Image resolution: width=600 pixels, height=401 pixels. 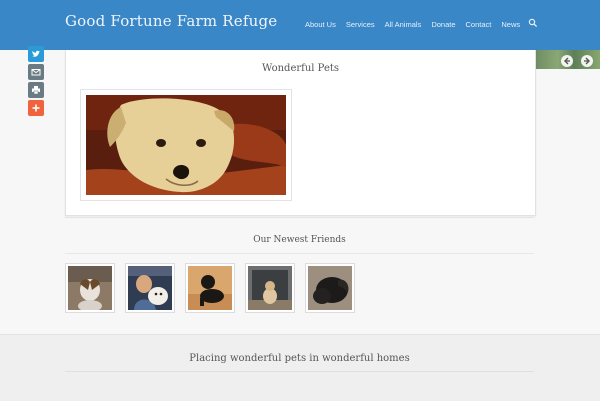 What do you see at coordinates (320, 24) in the screenshot?
I see `nav-item-about-us: About Us` at bounding box center [320, 24].